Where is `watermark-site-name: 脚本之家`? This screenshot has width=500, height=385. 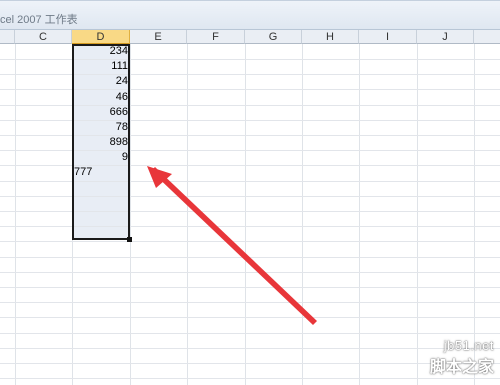
watermark-site-name: 脚本之家 is located at coordinates (461, 367).